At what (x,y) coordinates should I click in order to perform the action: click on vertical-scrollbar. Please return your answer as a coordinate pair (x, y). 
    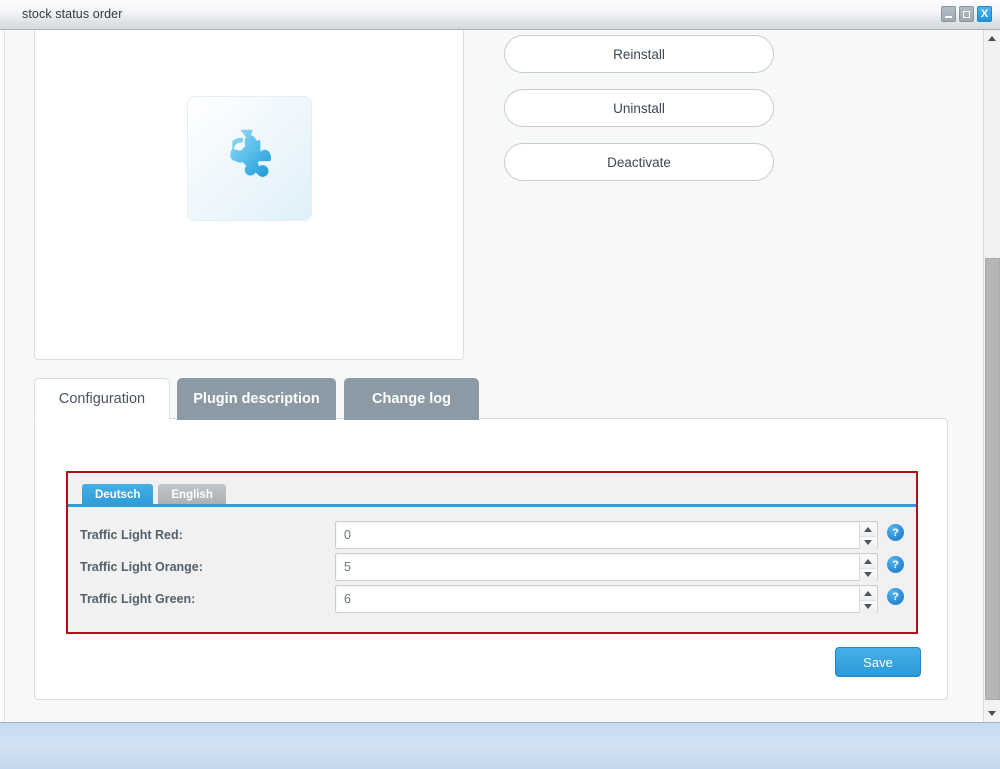
    Looking at the image, I should click on (991, 376).